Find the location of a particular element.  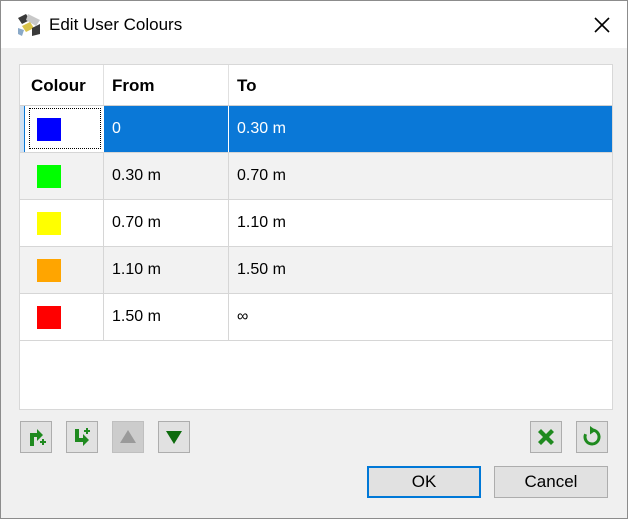

close-icon is located at coordinates (602, 25).